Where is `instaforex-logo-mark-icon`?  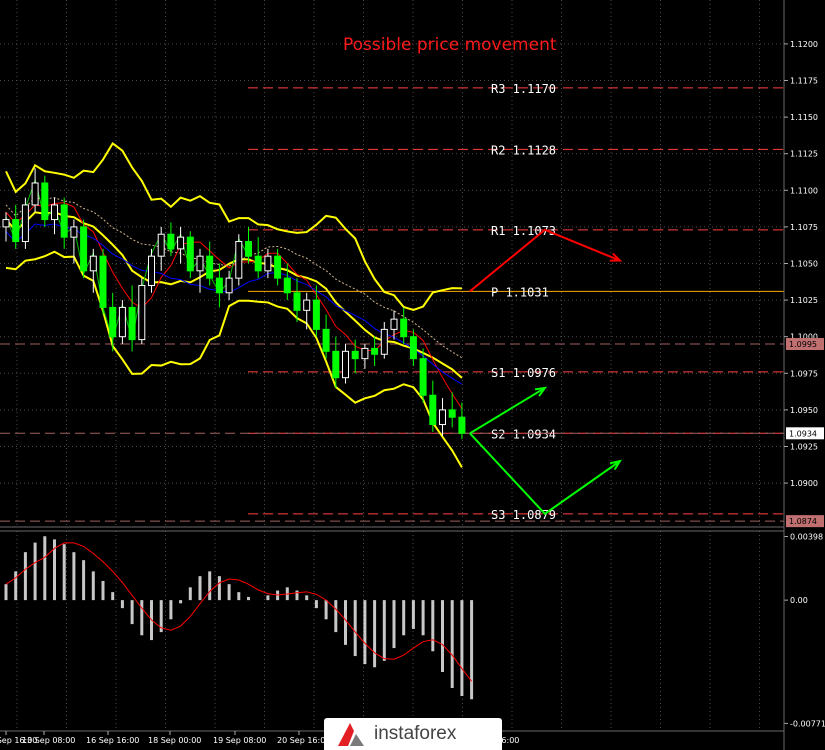 instaforex-logo-mark-icon is located at coordinates (351, 734).